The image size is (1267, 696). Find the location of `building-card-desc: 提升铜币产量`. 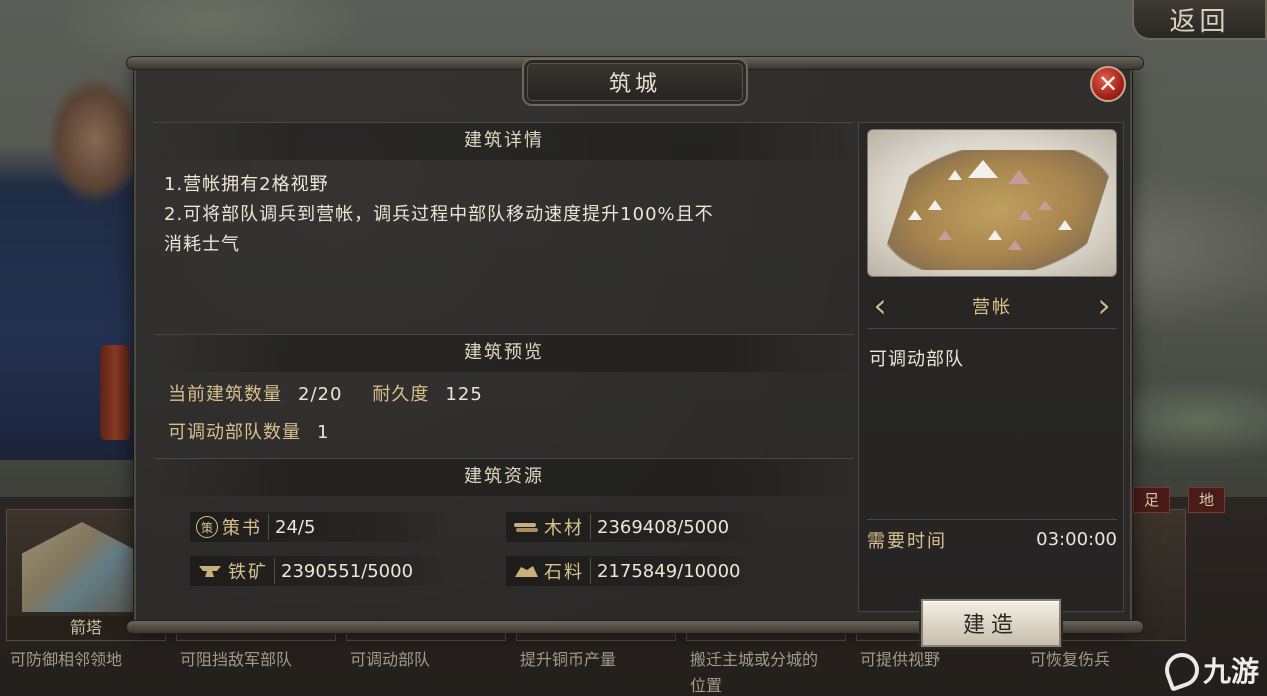

building-card-desc: 提升铜币产量 is located at coordinates (568, 659).